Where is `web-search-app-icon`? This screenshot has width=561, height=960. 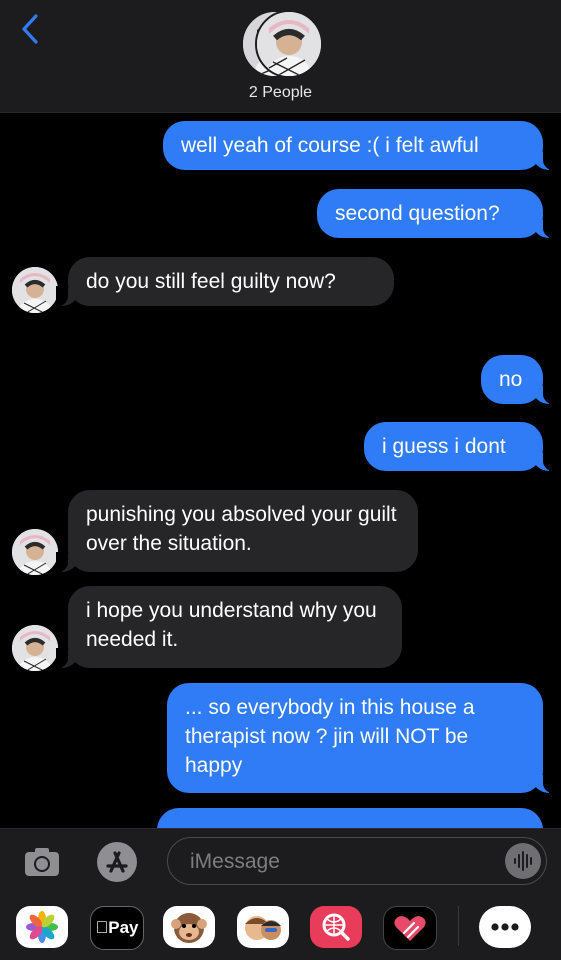 web-search-app-icon is located at coordinates (336, 927).